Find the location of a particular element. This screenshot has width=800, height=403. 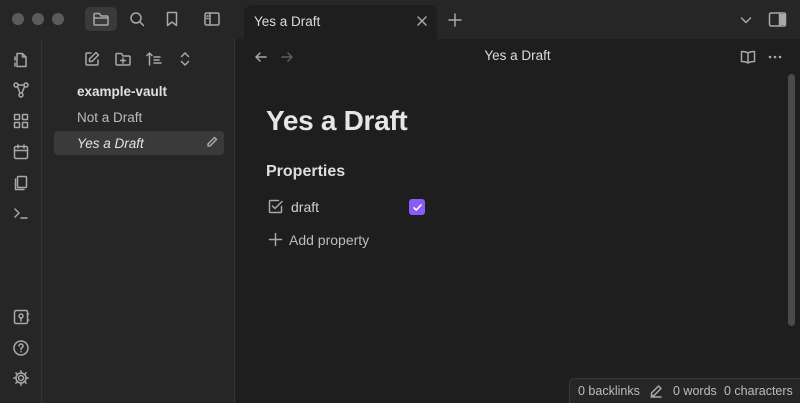

sort-icon is located at coordinates (154, 59).